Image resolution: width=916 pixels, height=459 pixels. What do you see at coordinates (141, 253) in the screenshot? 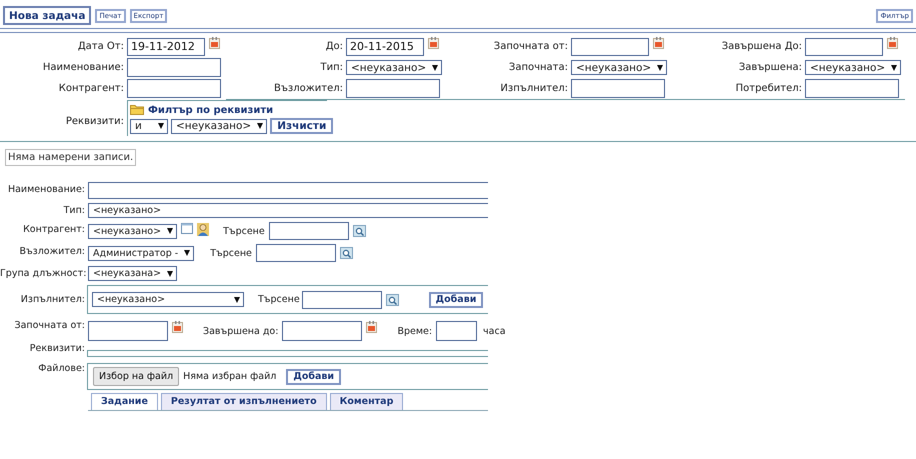
I see `dropdown: Администратор -` at bounding box center [141, 253].